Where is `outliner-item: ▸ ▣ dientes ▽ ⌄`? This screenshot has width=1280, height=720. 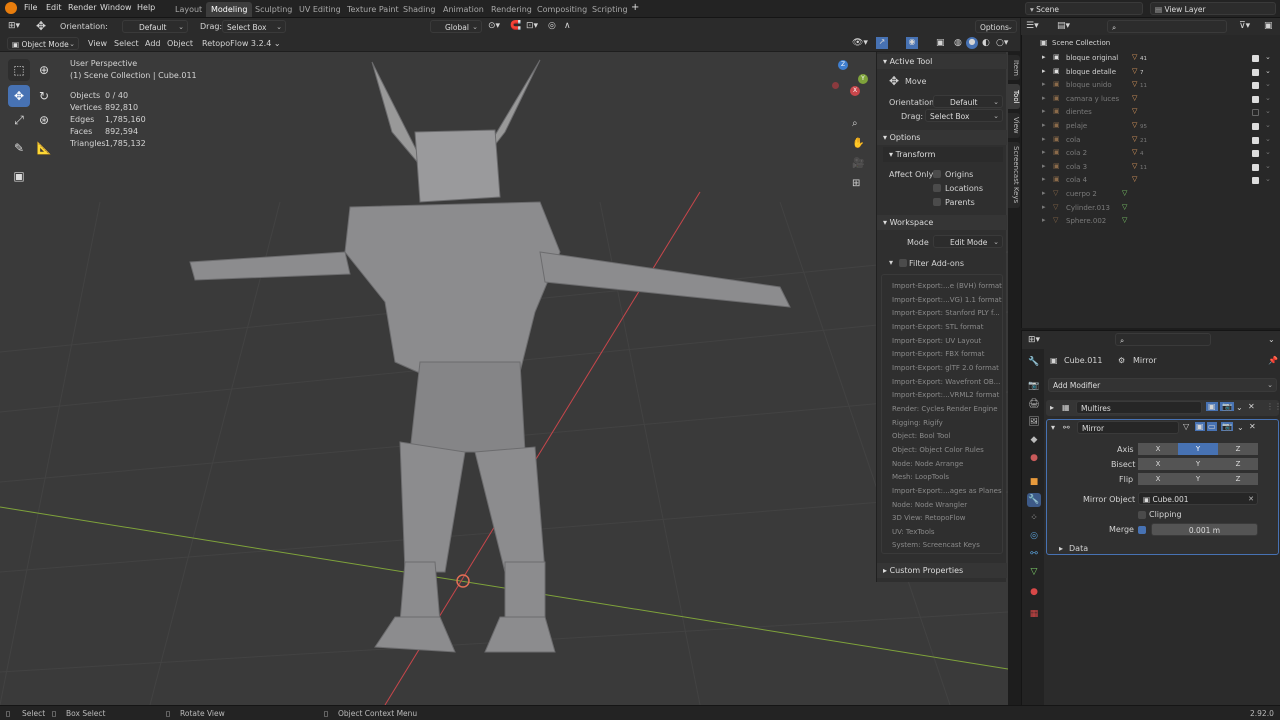 outliner-item: ▸ ▣ dientes ▽ ⌄ is located at coordinates (1151, 112).